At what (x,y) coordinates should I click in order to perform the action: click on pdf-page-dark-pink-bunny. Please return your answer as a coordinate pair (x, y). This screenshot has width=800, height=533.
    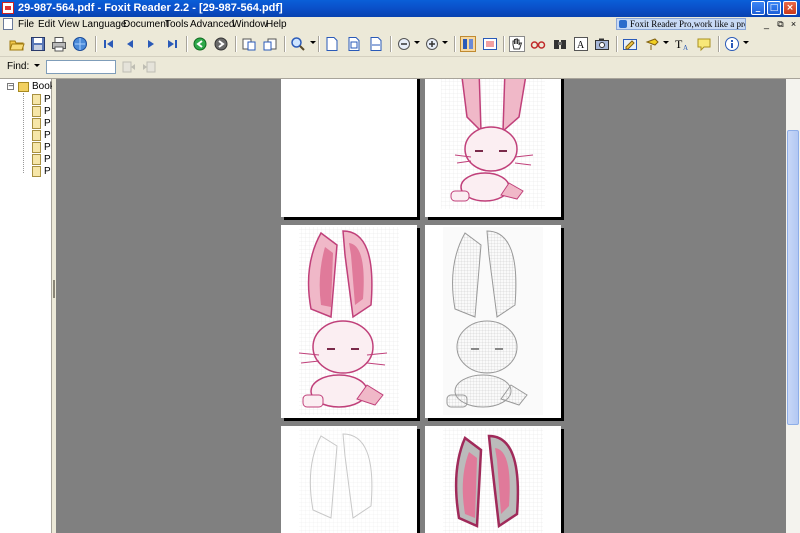
    Looking at the image, I should click on (493, 479).